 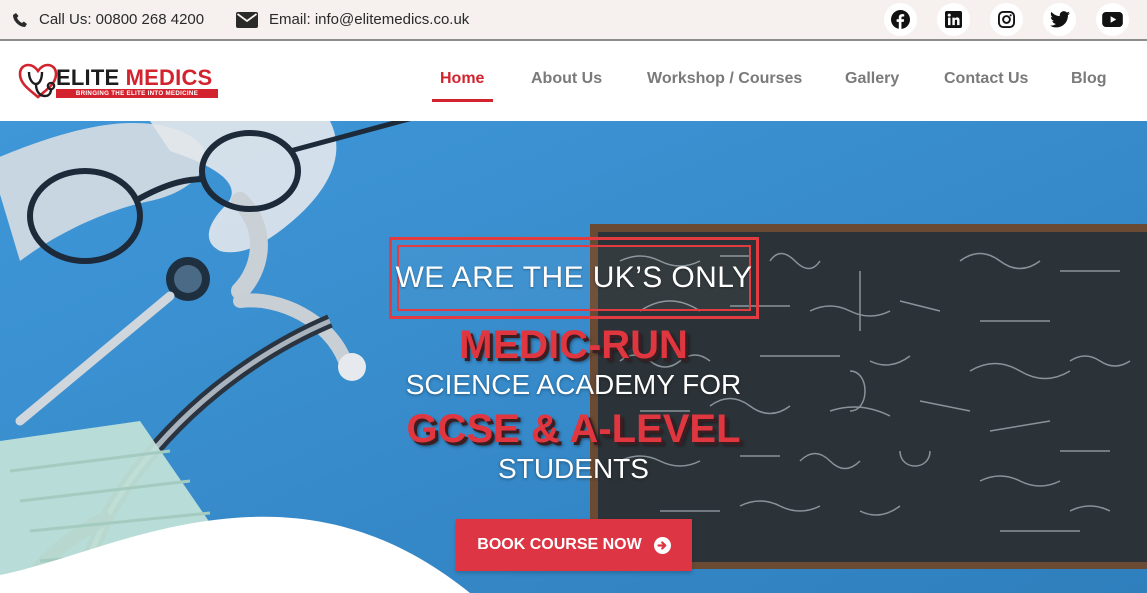 What do you see at coordinates (1059, 19) in the screenshot?
I see `twitter-icon` at bounding box center [1059, 19].